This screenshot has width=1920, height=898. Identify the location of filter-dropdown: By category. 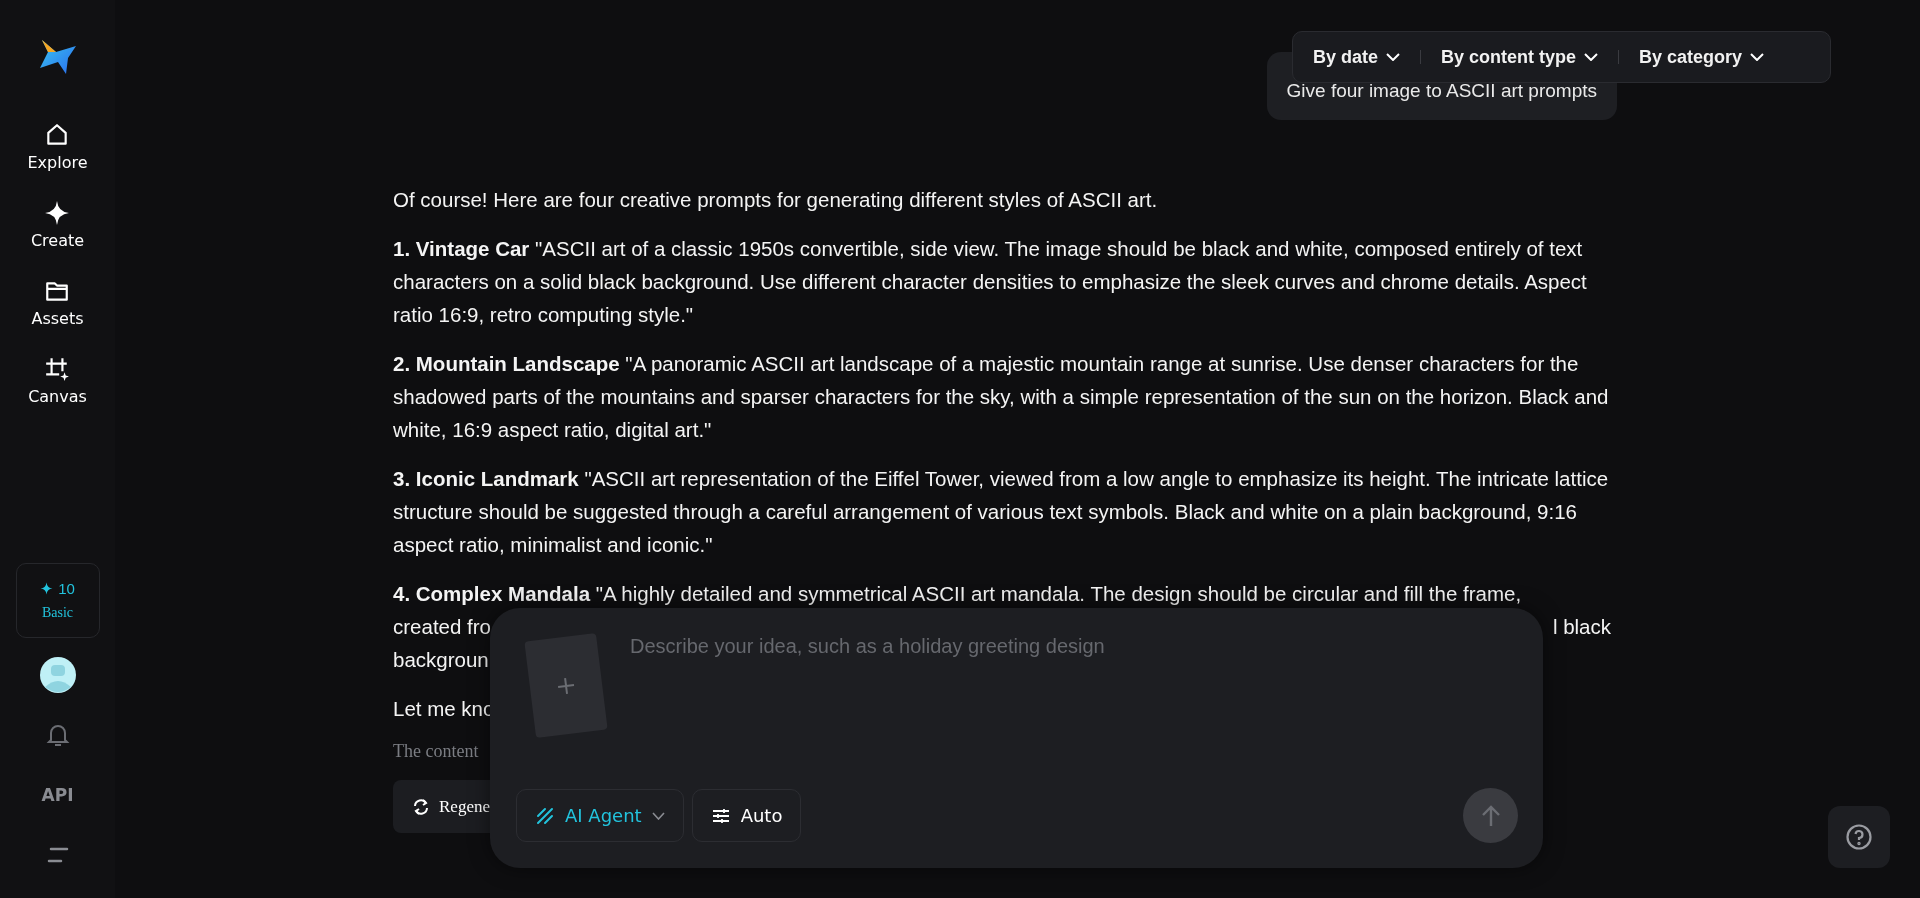
(1702, 57).